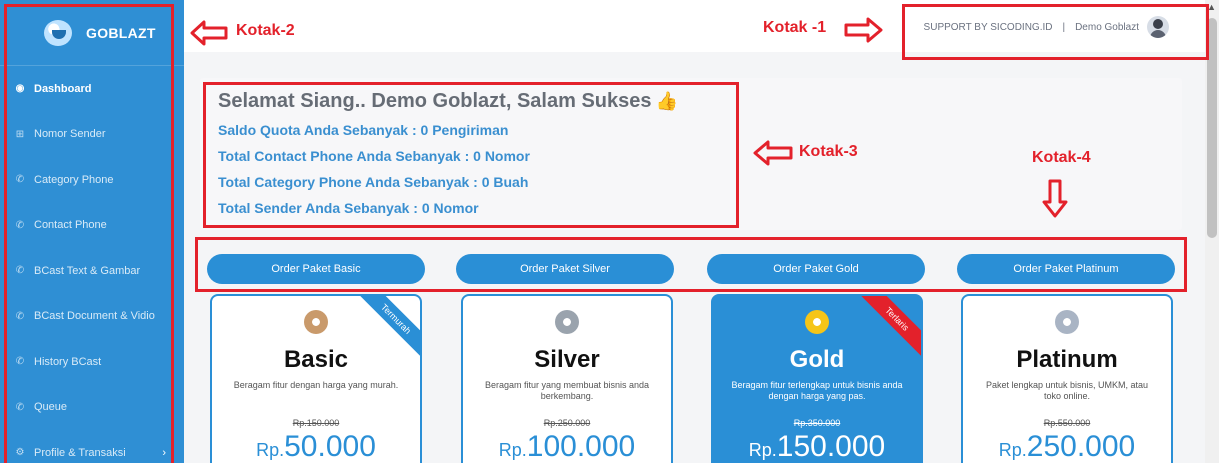 The width and height of the screenshot is (1219, 463). Describe the element at coordinates (316, 423) in the screenshot. I see `plan-old-price: Rp.150.000` at that location.